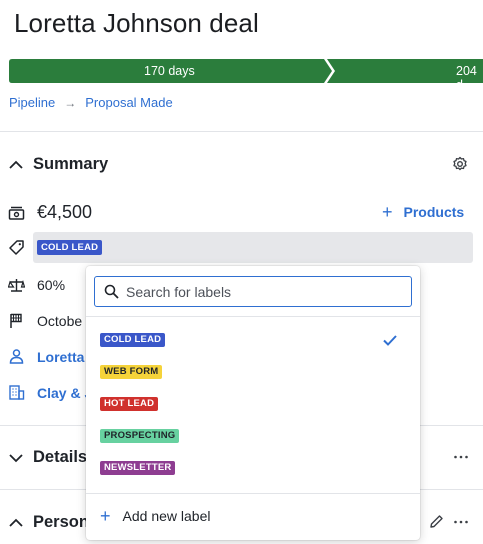 The height and width of the screenshot is (544, 483). What do you see at coordinates (64, 212) in the screenshot?
I see `deal-value: €4,500` at bounding box center [64, 212].